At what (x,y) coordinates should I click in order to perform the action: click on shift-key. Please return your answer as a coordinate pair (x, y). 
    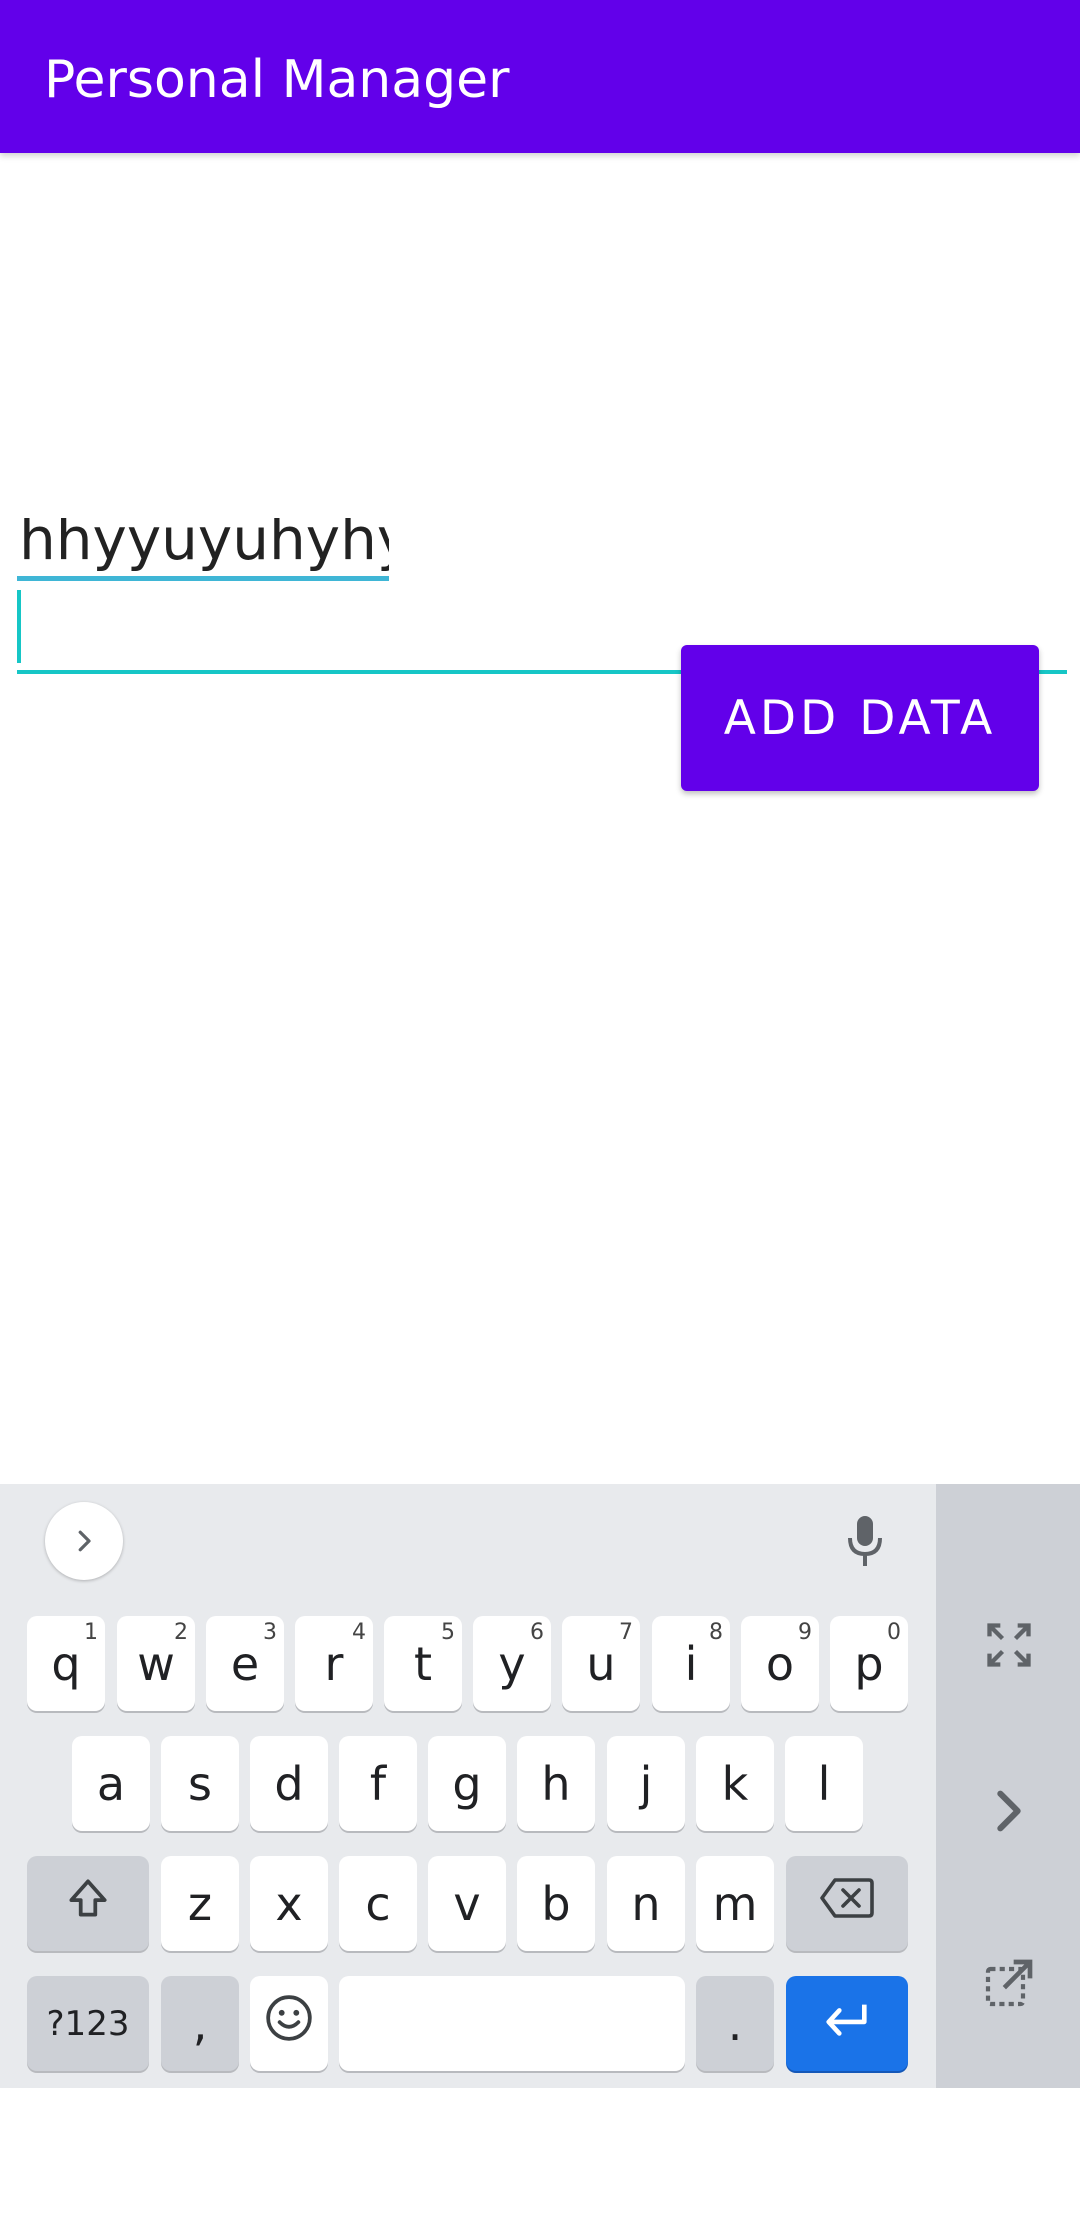
    Looking at the image, I should click on (88, 1903).